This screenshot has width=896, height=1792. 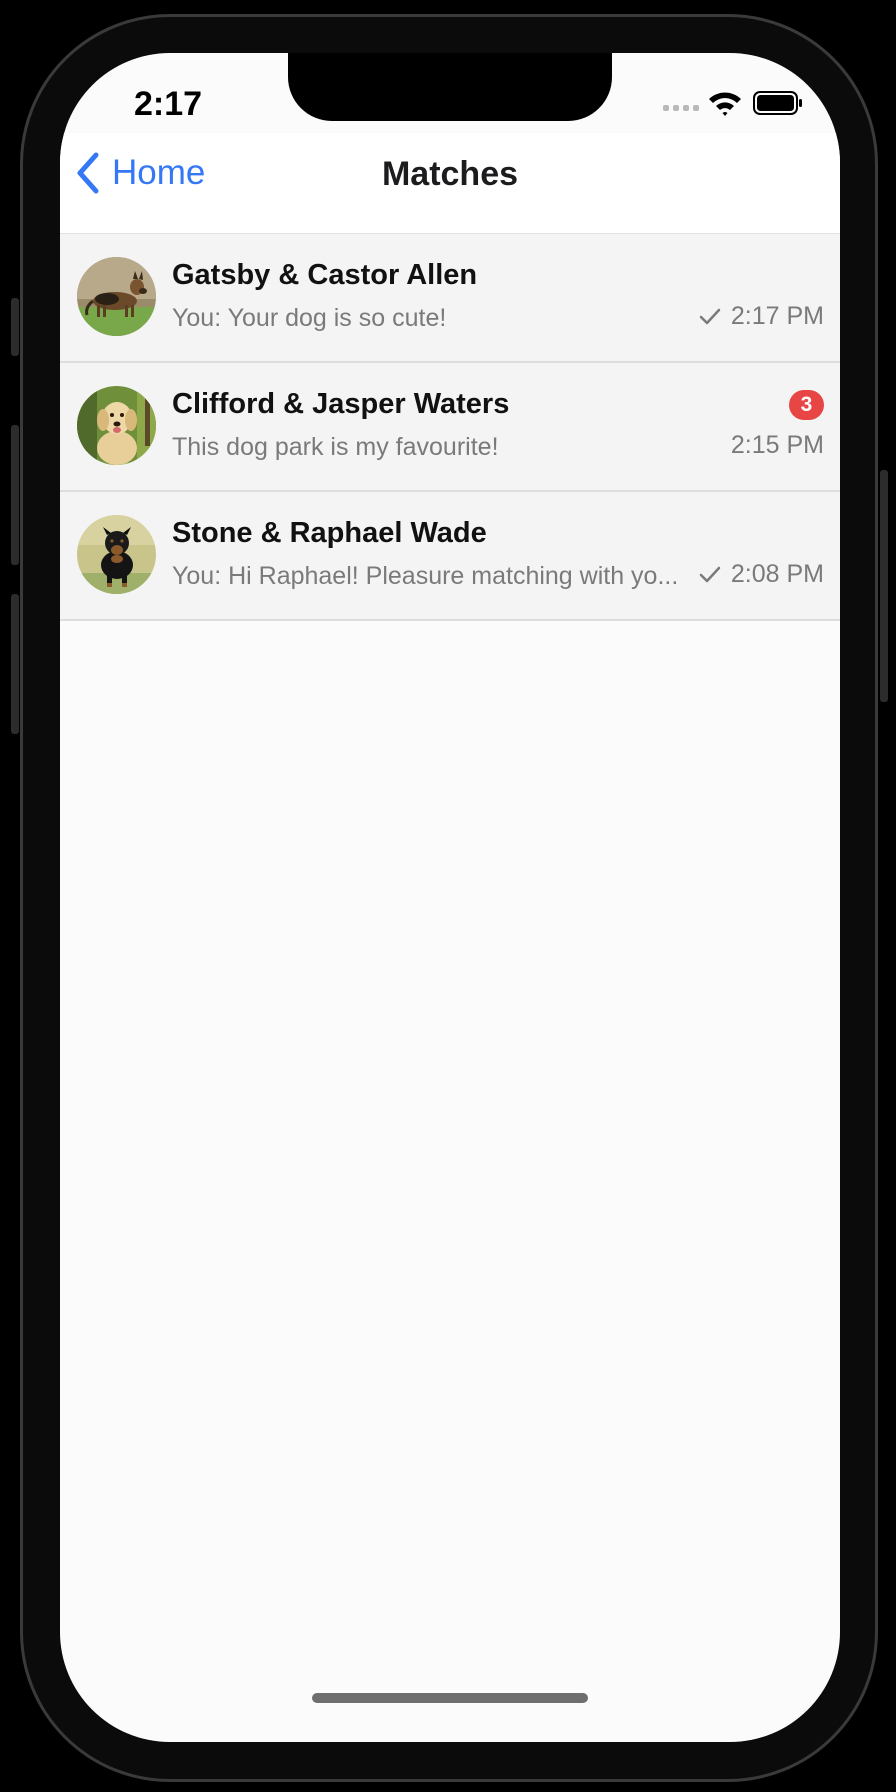 What do you see at coordinates (681, 108) in the screenshot?
I see `cellular-signal-icon` at bounding box center [681, 108].